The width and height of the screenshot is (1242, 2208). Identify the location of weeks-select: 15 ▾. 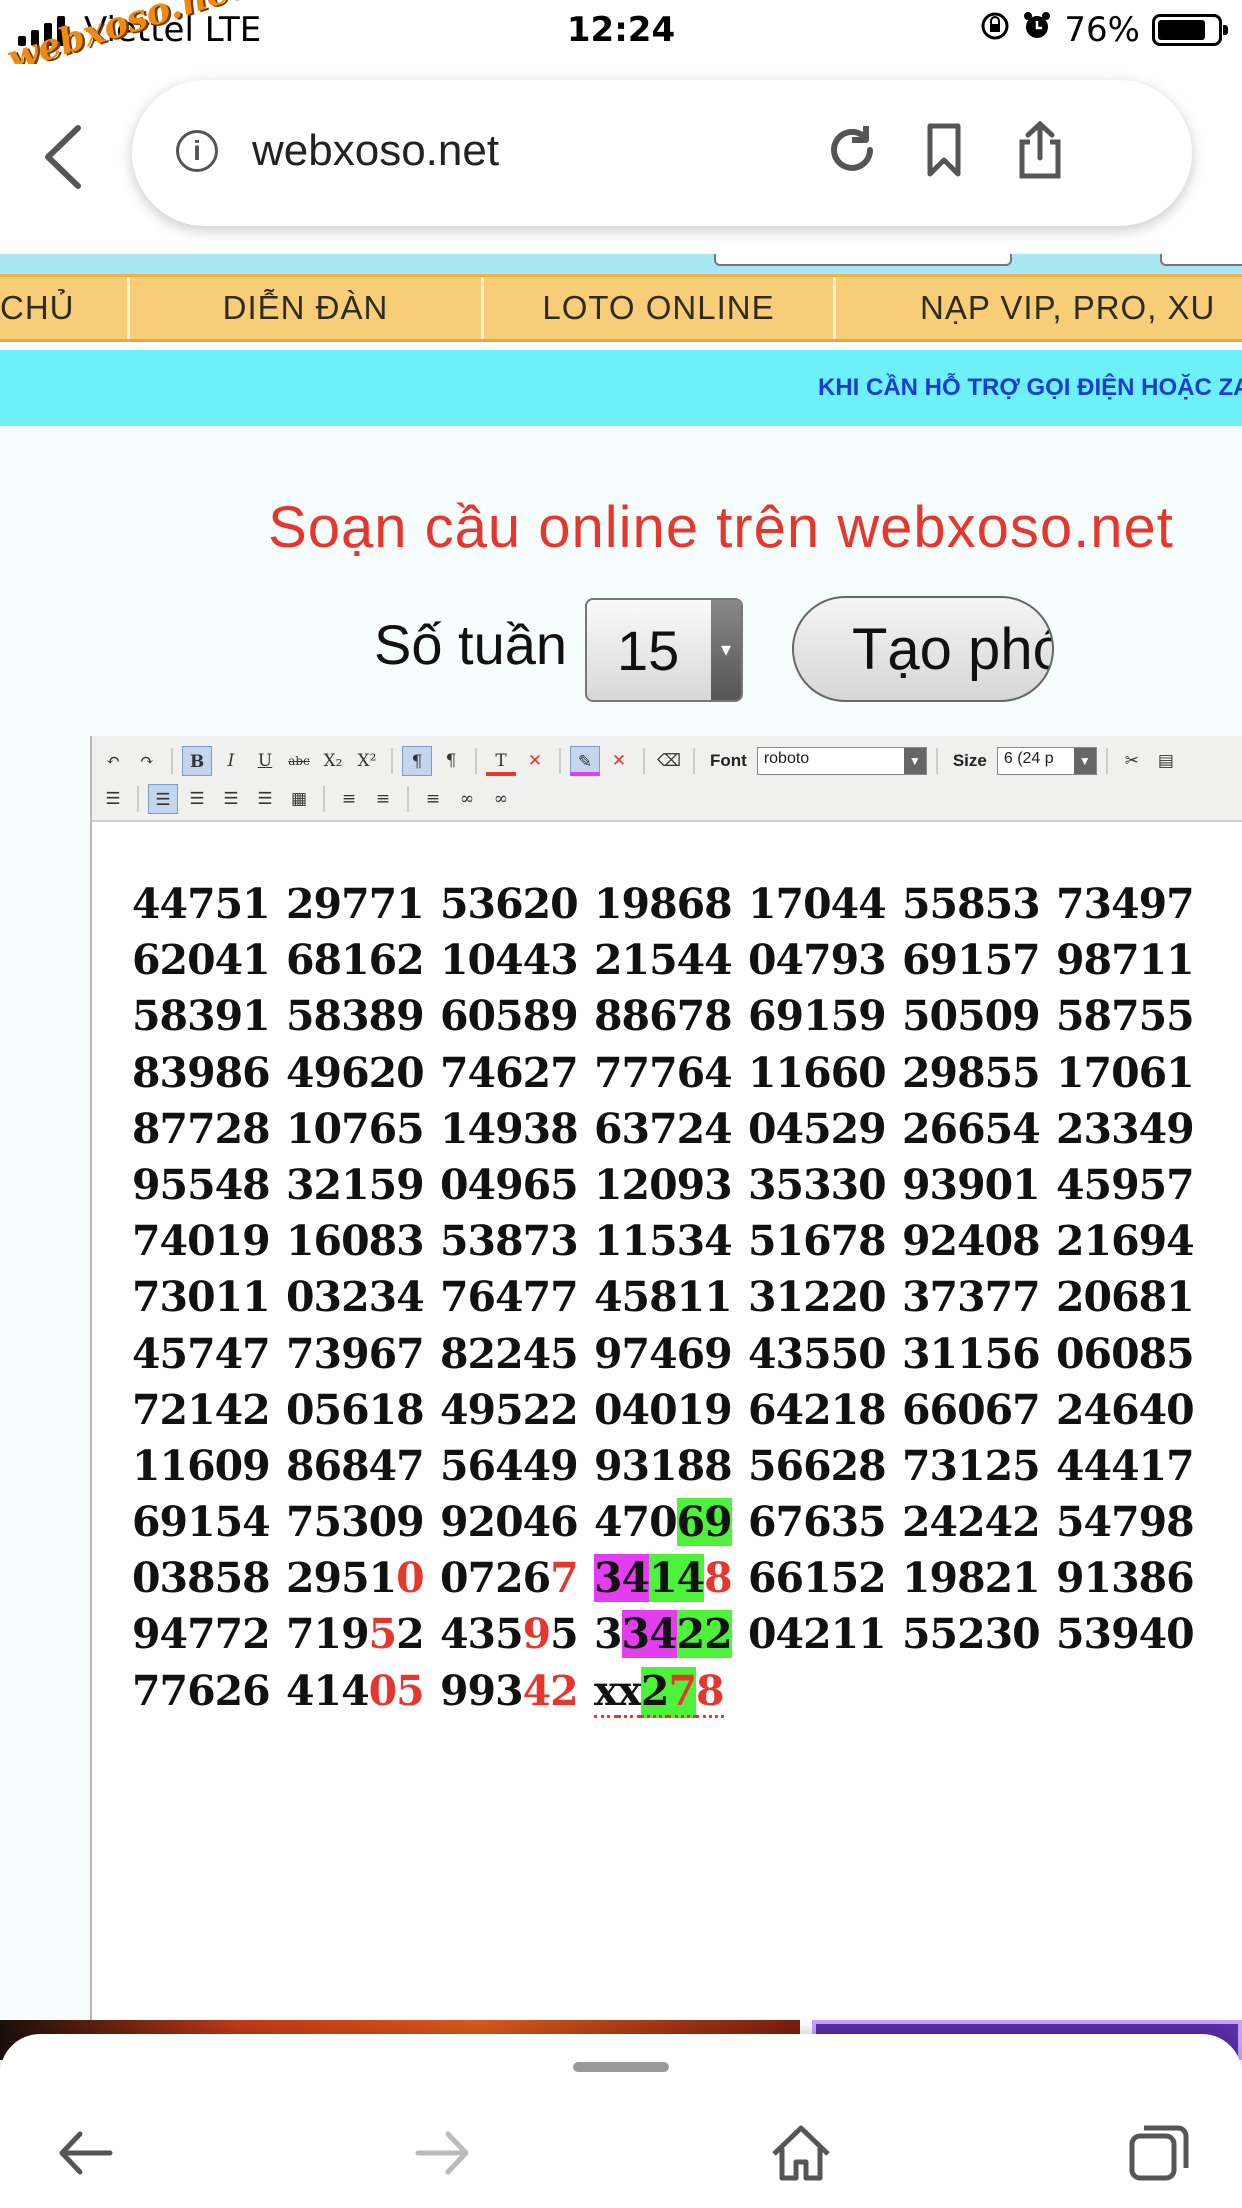
(664, 650).